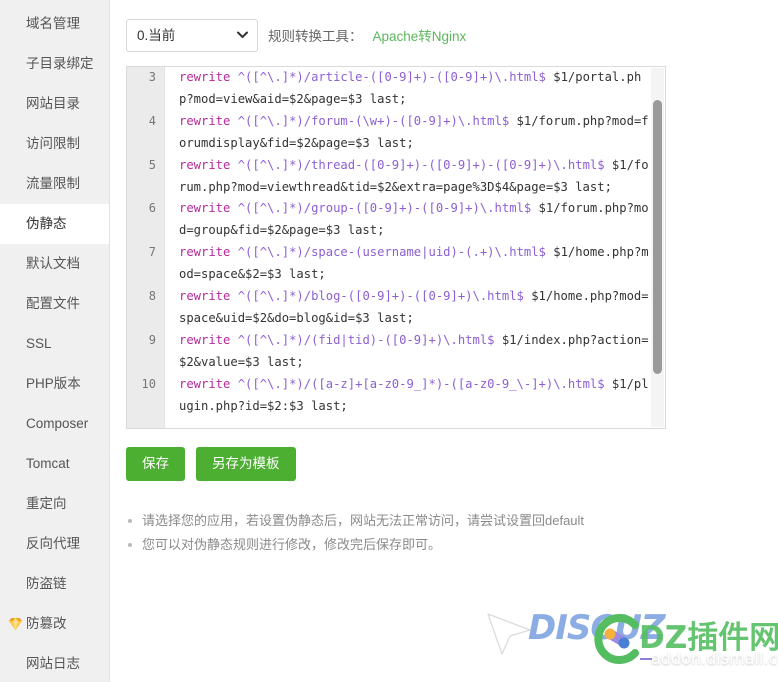  I want to click on sidebar-item-label: 重定向, so click(46, 503).